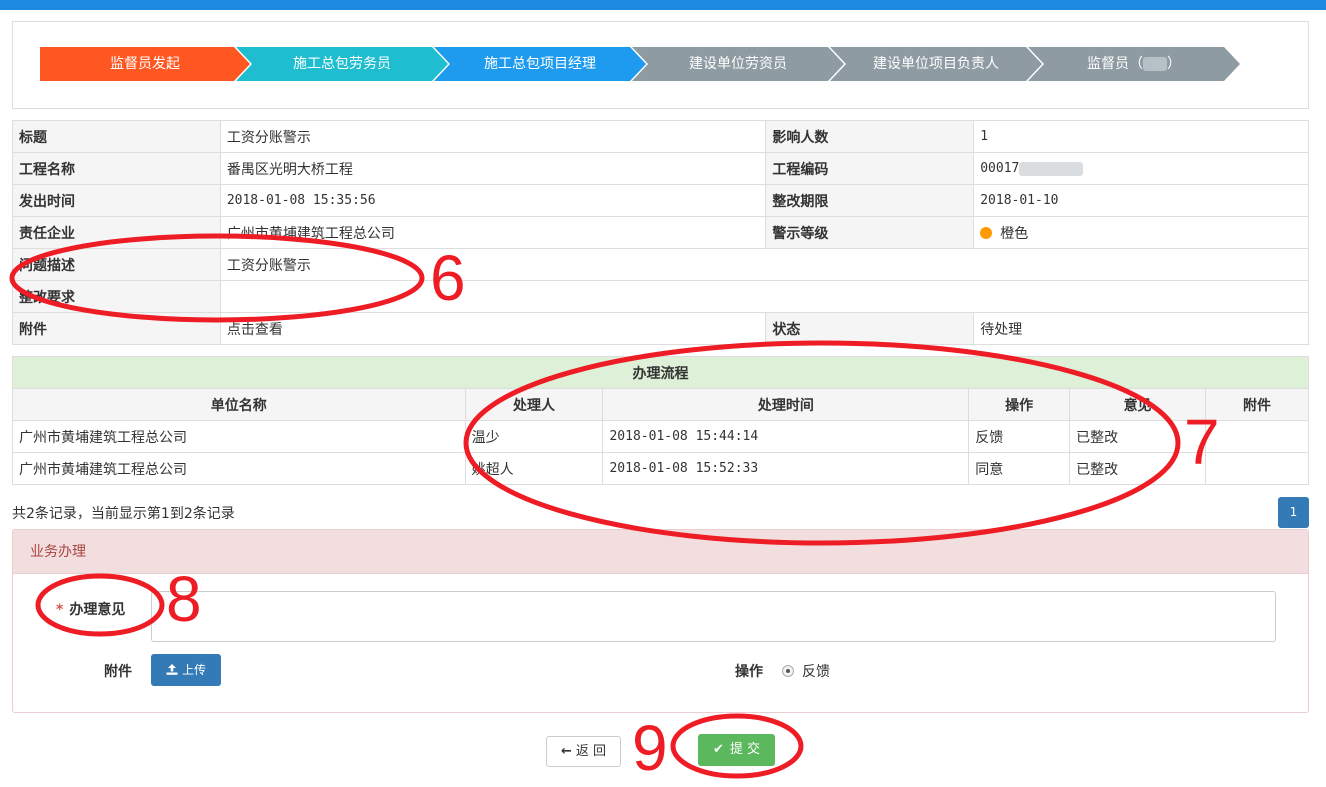  What do you see at coordinates (342, 64) in the screenshot?
I see `workflow-step-2: 施工总包劳务员` at bounding box center [342, 64].